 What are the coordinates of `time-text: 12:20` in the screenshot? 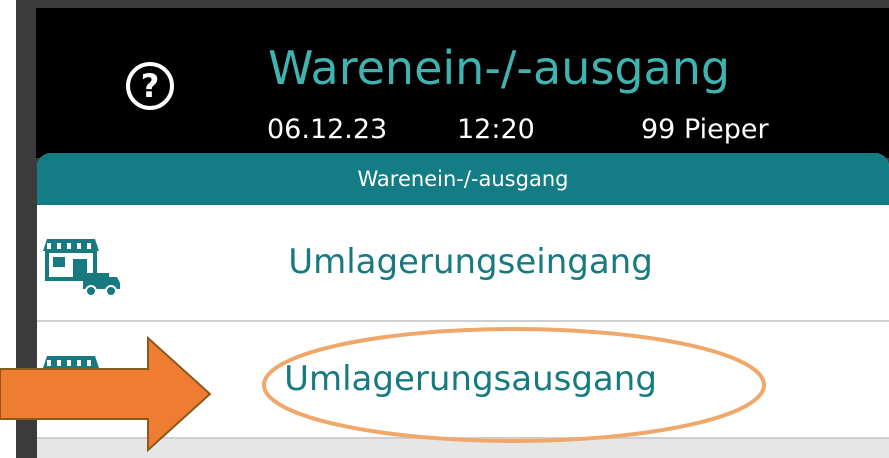 It's located at (496, 129).